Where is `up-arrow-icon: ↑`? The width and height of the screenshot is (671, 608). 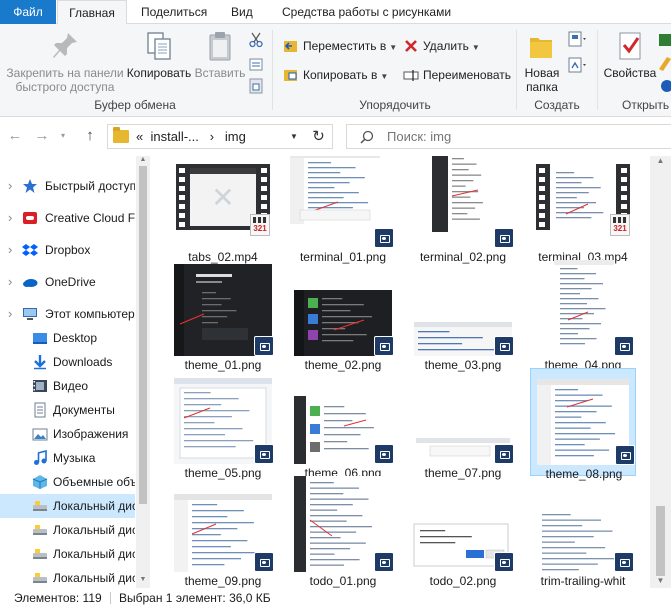
up-arrow-icon: ↑ is located at coordinates (90, 136).